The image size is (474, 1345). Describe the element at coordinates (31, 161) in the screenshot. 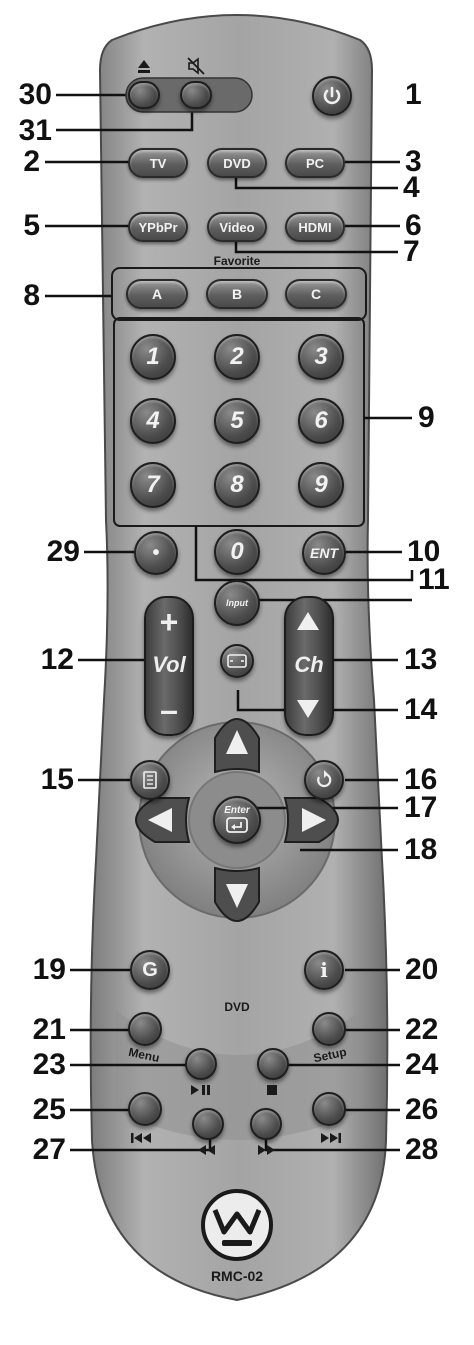

I see `callout-2: 2` at that location.